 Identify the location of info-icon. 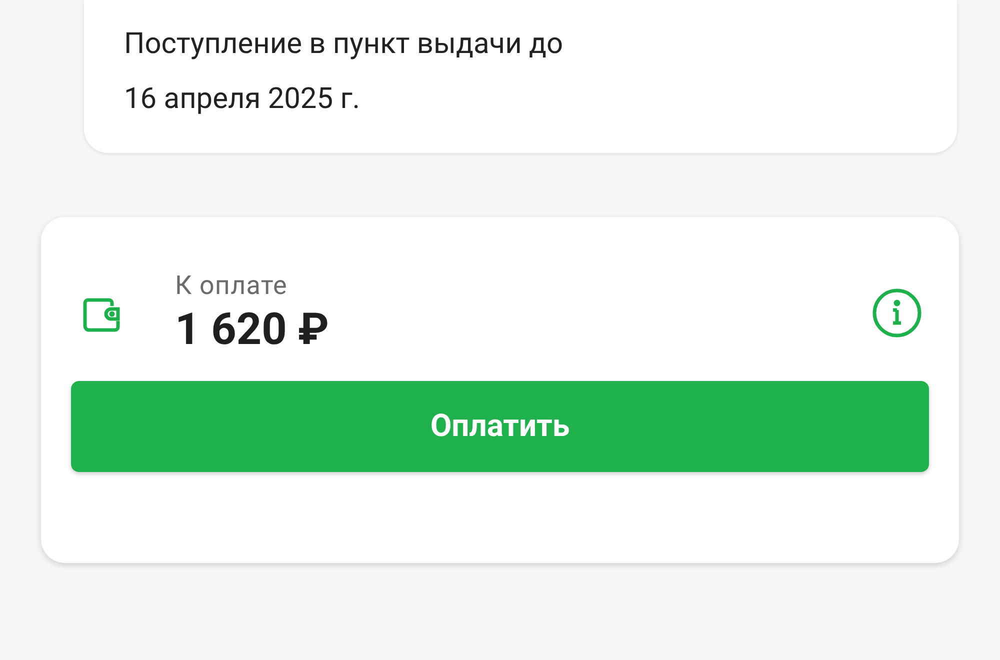
(897, 313).